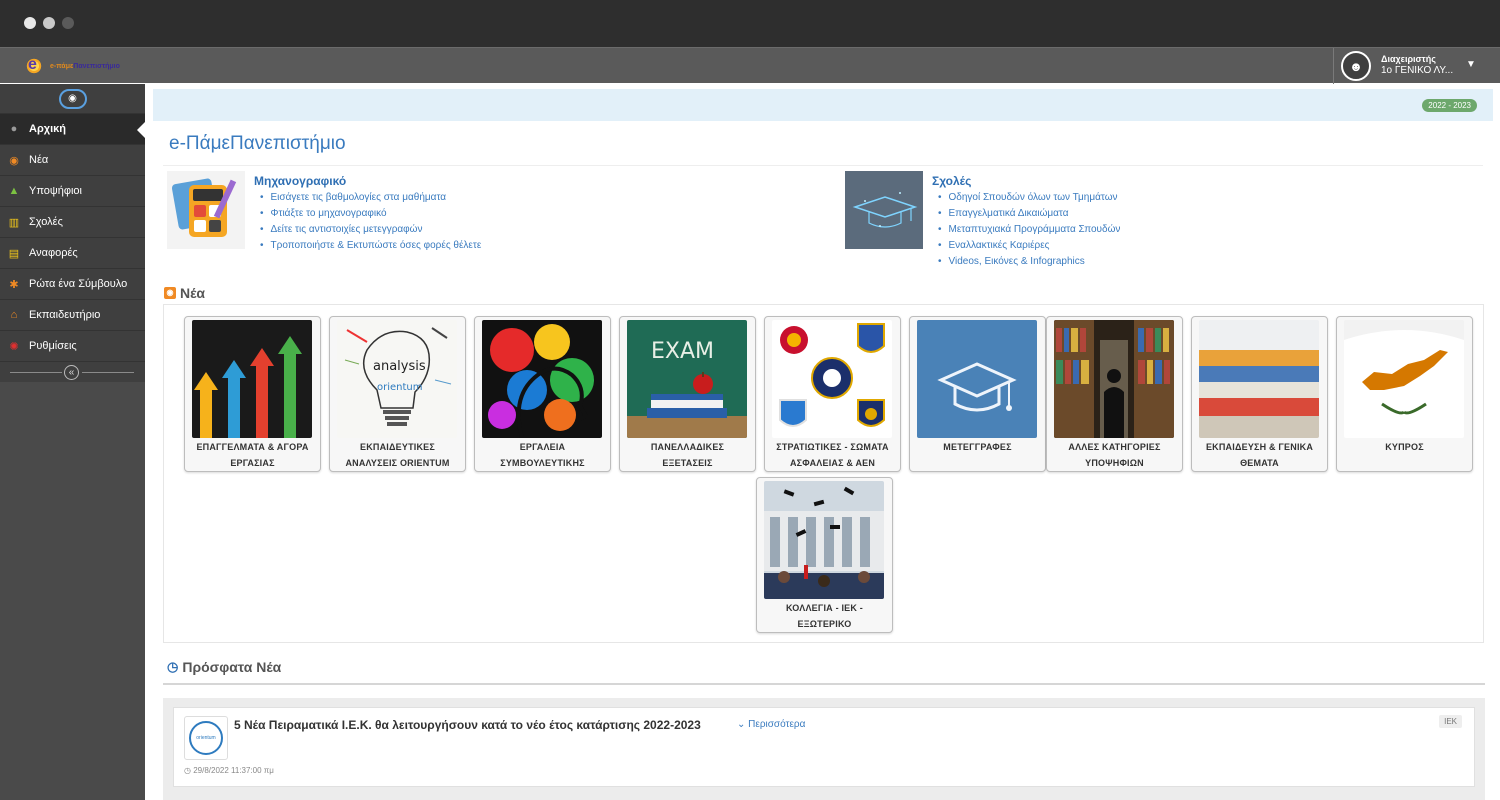  I want to click on sidebar-item-label: Υποψήφιοι, so click(55, 191).